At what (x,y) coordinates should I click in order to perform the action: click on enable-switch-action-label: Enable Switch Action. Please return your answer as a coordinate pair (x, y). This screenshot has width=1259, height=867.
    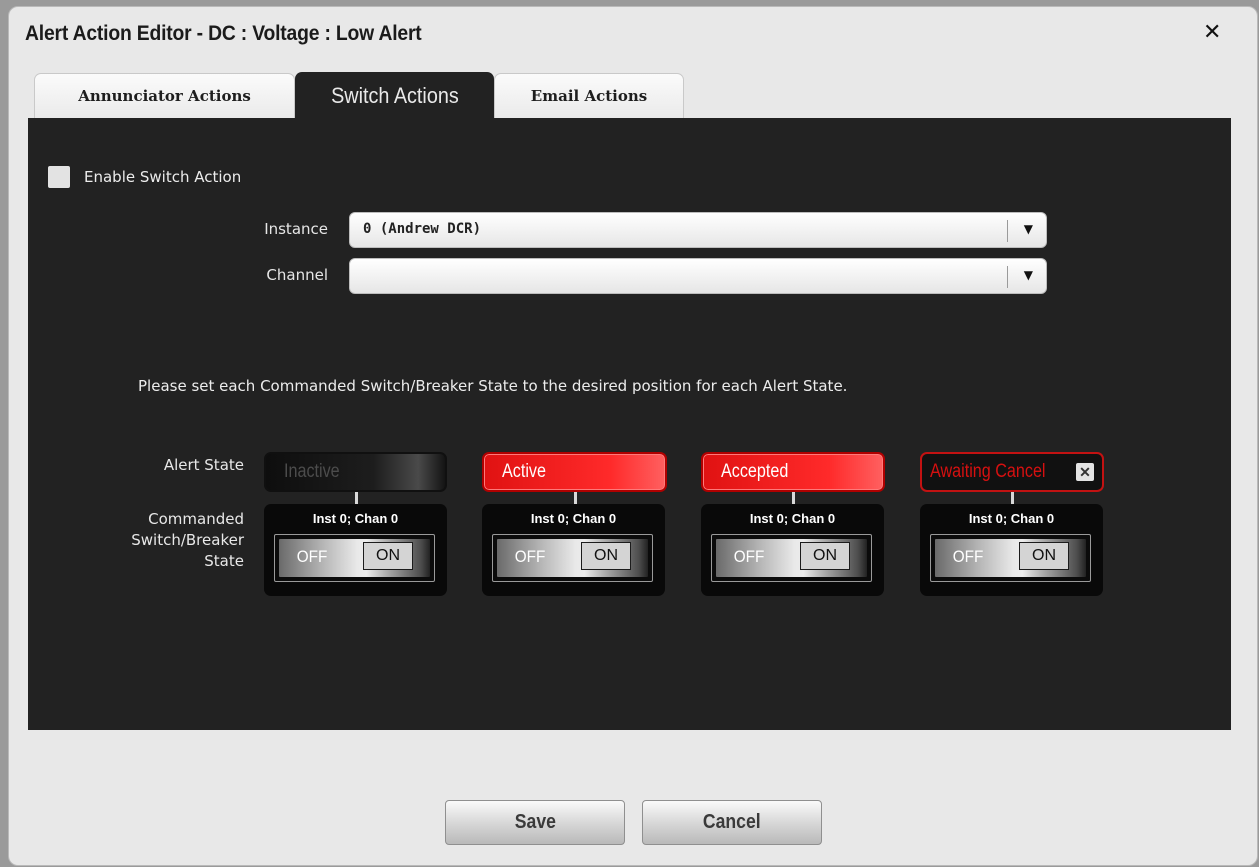
    Looking at the image, I should click on (163, 177).